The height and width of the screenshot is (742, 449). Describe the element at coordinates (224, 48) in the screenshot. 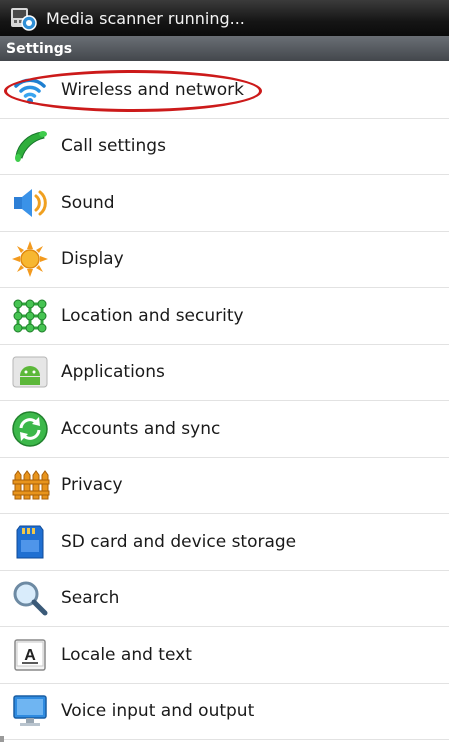

I see `page-title: Settings` at that location.